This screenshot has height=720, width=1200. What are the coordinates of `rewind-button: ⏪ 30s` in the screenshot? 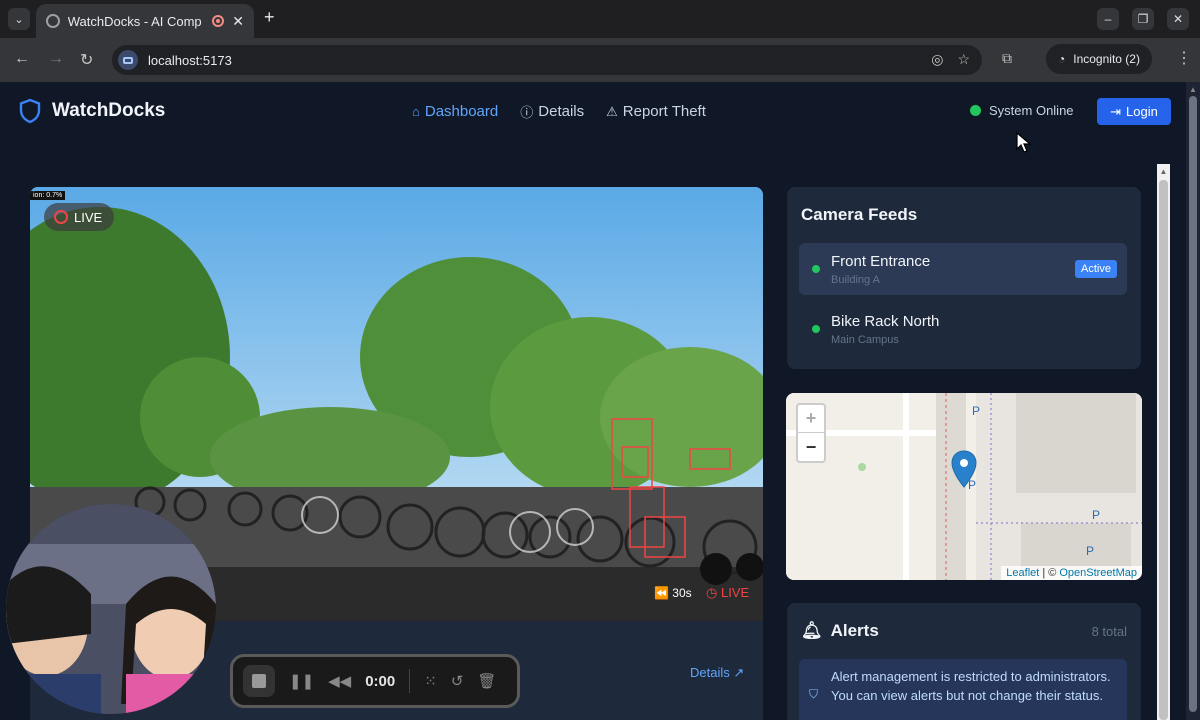 It's located at (673, 593).